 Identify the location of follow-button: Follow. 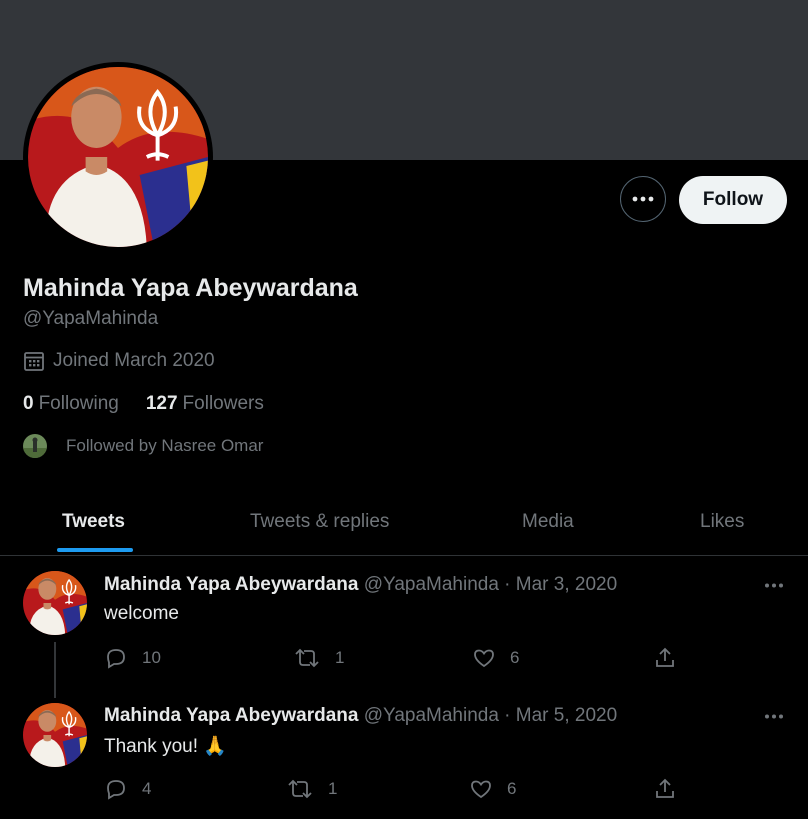
(733, 200).